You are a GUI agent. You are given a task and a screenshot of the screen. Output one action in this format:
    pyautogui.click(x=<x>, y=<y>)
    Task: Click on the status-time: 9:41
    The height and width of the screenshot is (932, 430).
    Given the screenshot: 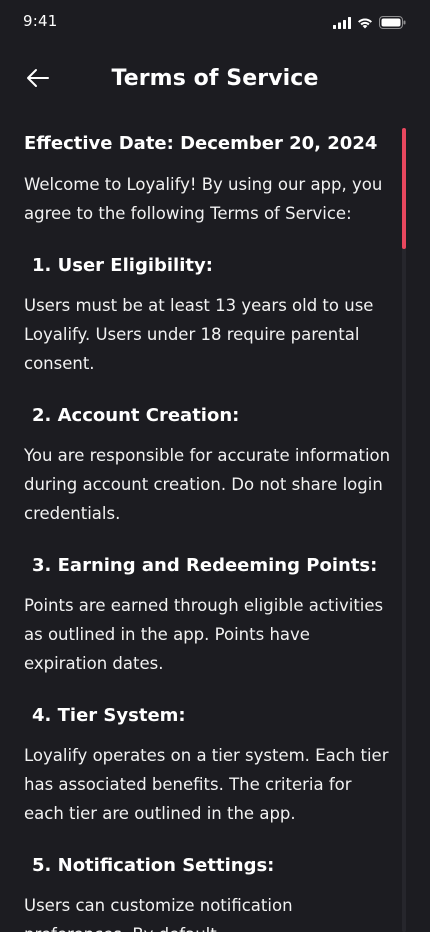 What is the action you would take?
    pyautogui.click(x=40, y=21)
    